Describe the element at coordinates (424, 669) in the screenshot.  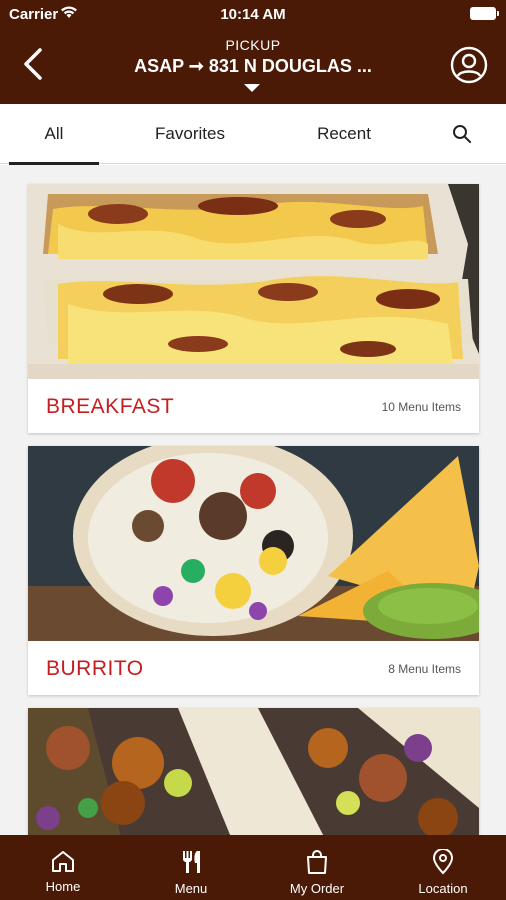
I see `category-item-count: 8 Menu Items` at that location.